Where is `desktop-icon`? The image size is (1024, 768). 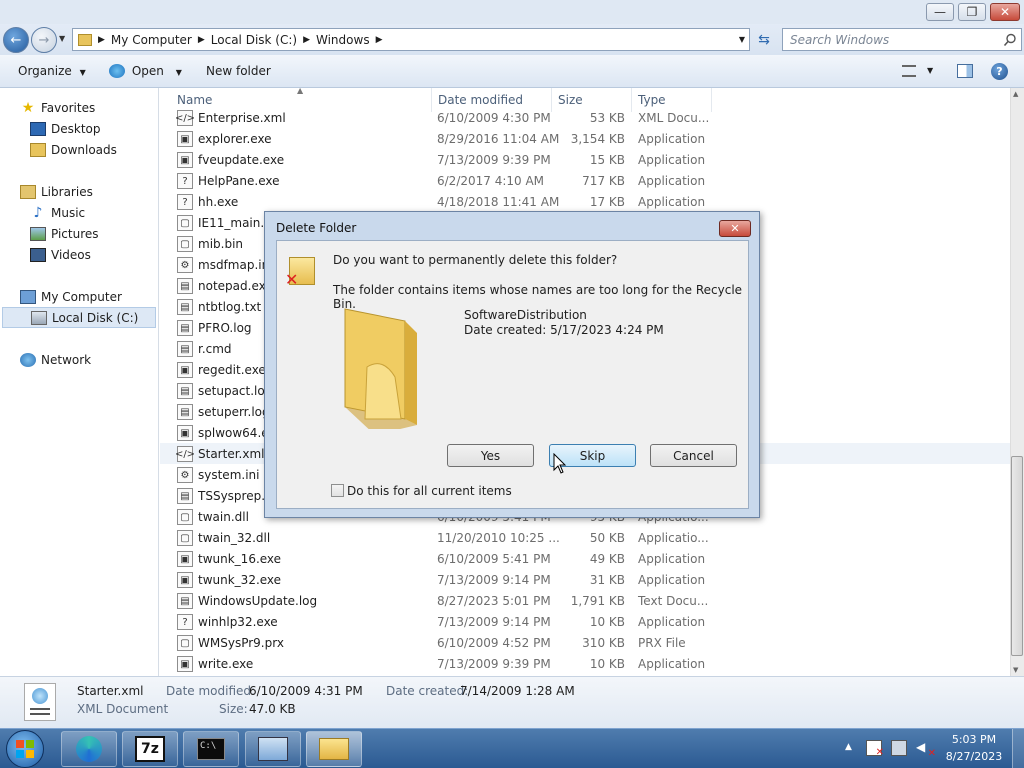
desktop-icon is located at coordinates (38, 128).